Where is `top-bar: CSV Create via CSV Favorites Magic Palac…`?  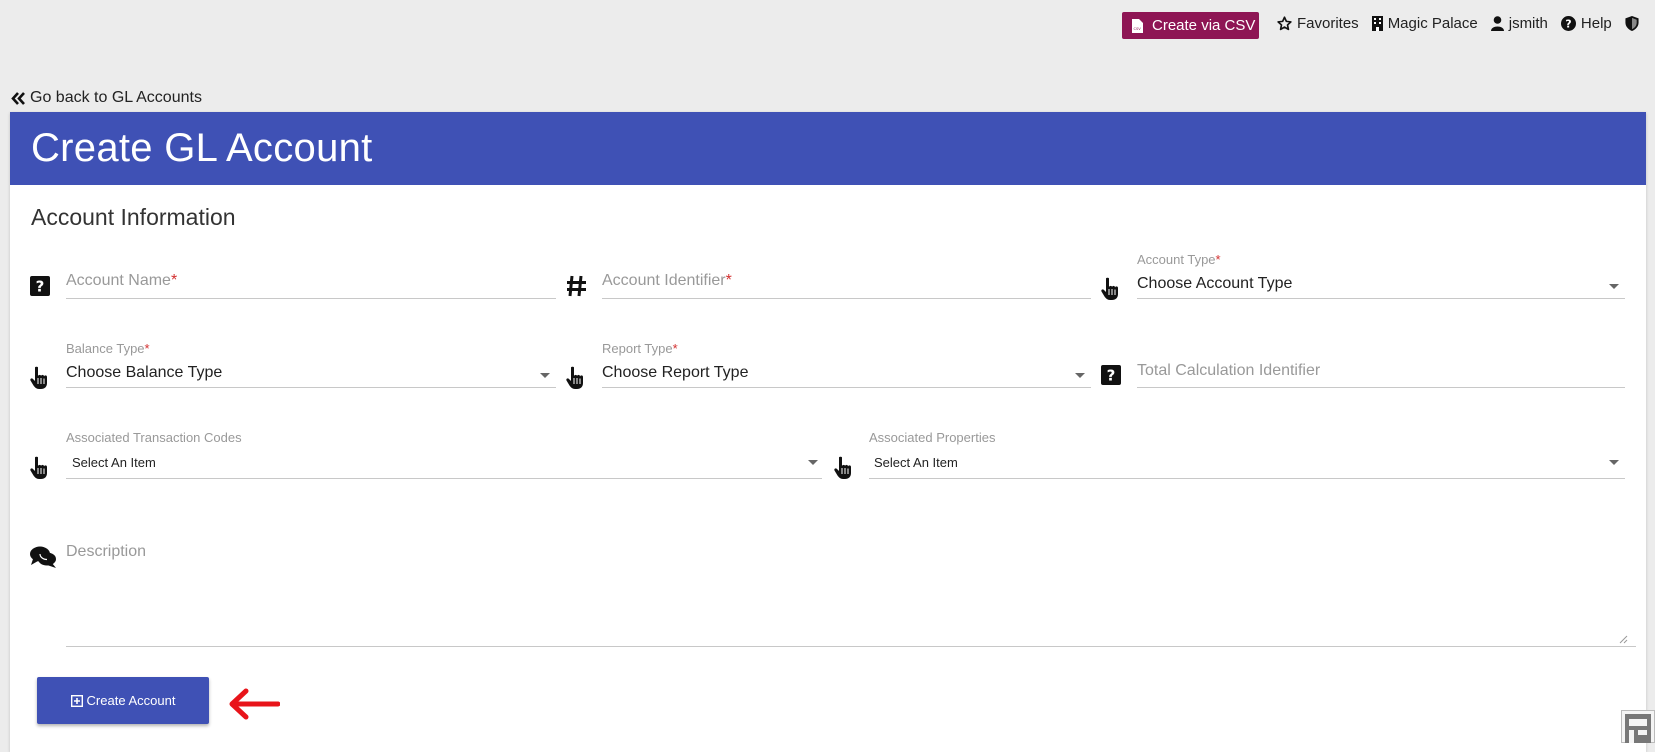
top-bar: CSV Create via CSV Favorites Magic Palac… is located at coordinates (827, 45).